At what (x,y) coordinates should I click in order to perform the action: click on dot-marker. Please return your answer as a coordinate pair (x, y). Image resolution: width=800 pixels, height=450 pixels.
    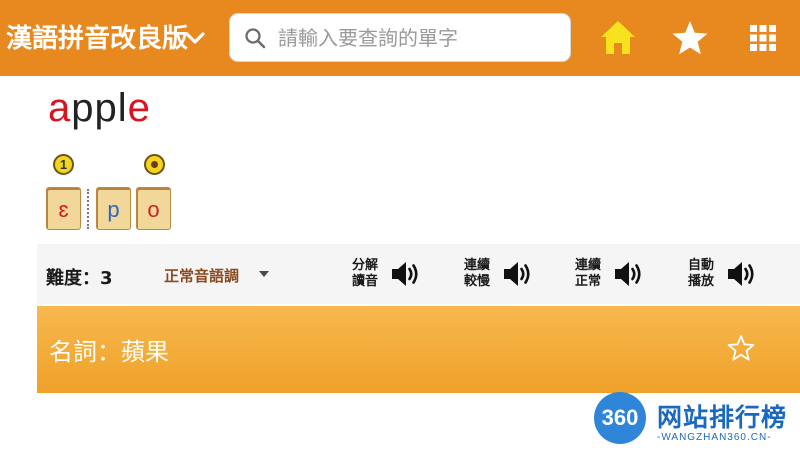
    Looking at the image, I should click on (154, 164).